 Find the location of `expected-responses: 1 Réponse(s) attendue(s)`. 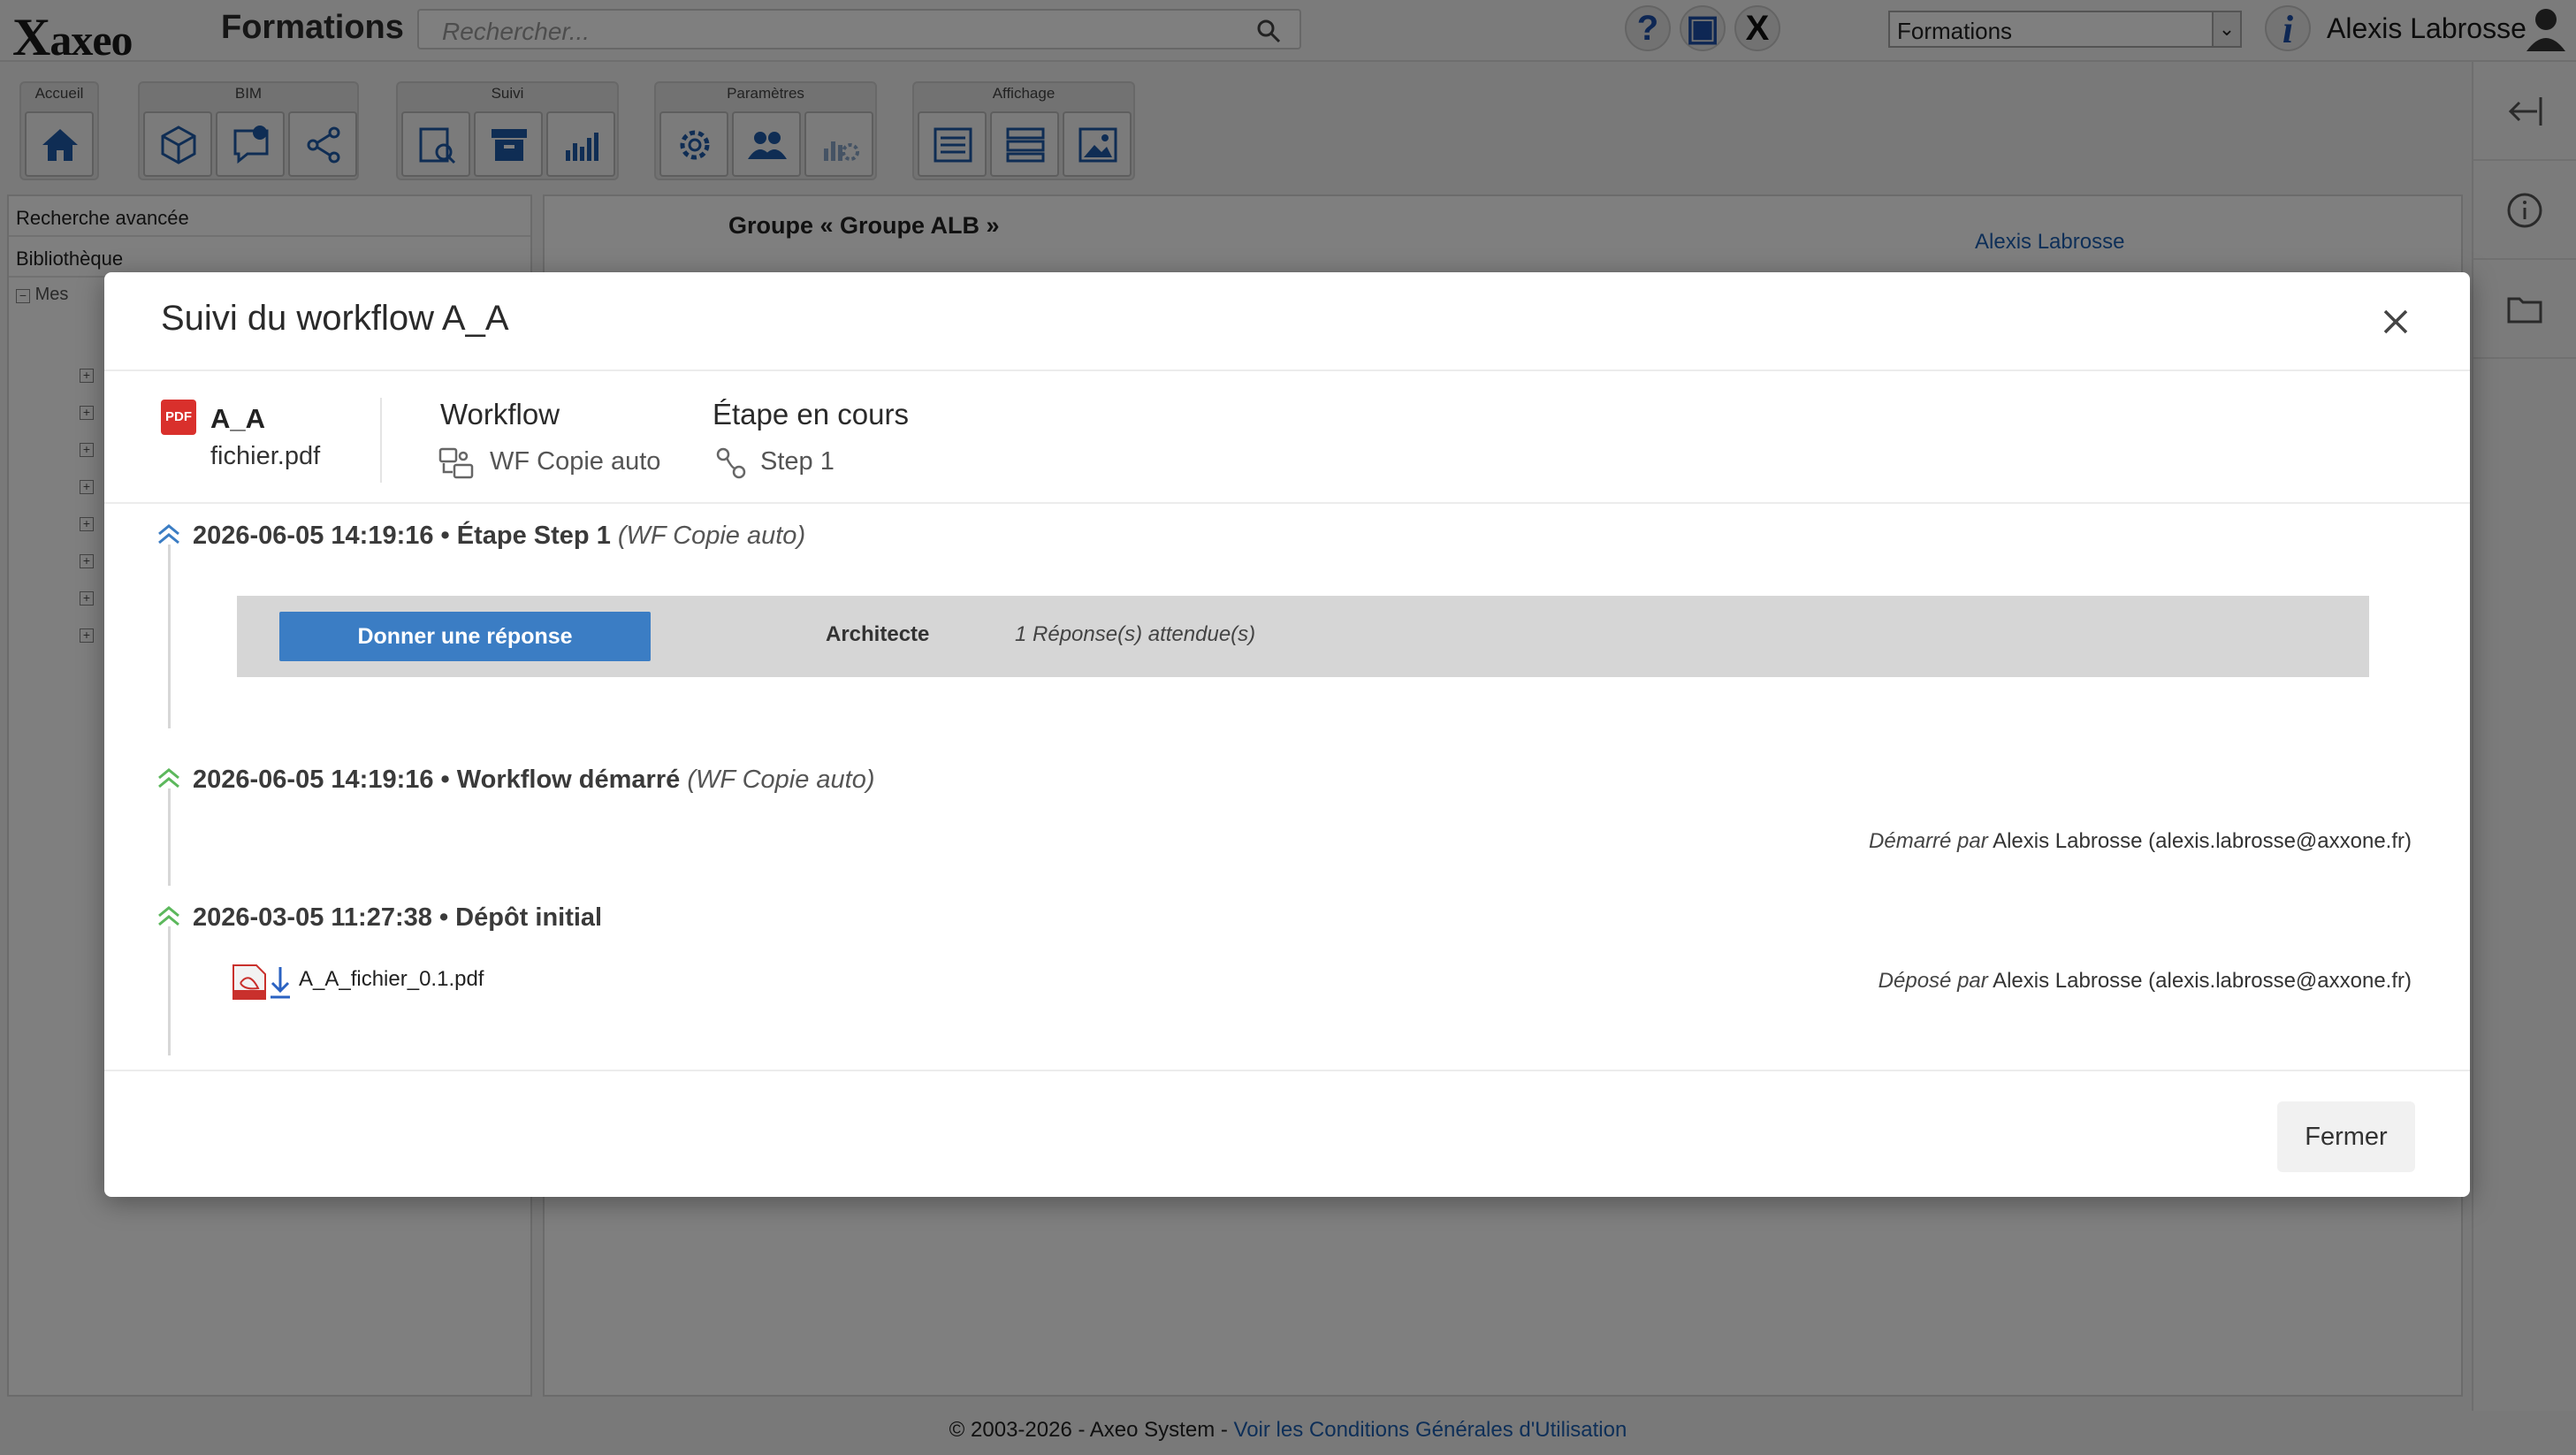

expected-responses: 1 Réponse(s) attendue(s) is located at coordinates (1135, 634).